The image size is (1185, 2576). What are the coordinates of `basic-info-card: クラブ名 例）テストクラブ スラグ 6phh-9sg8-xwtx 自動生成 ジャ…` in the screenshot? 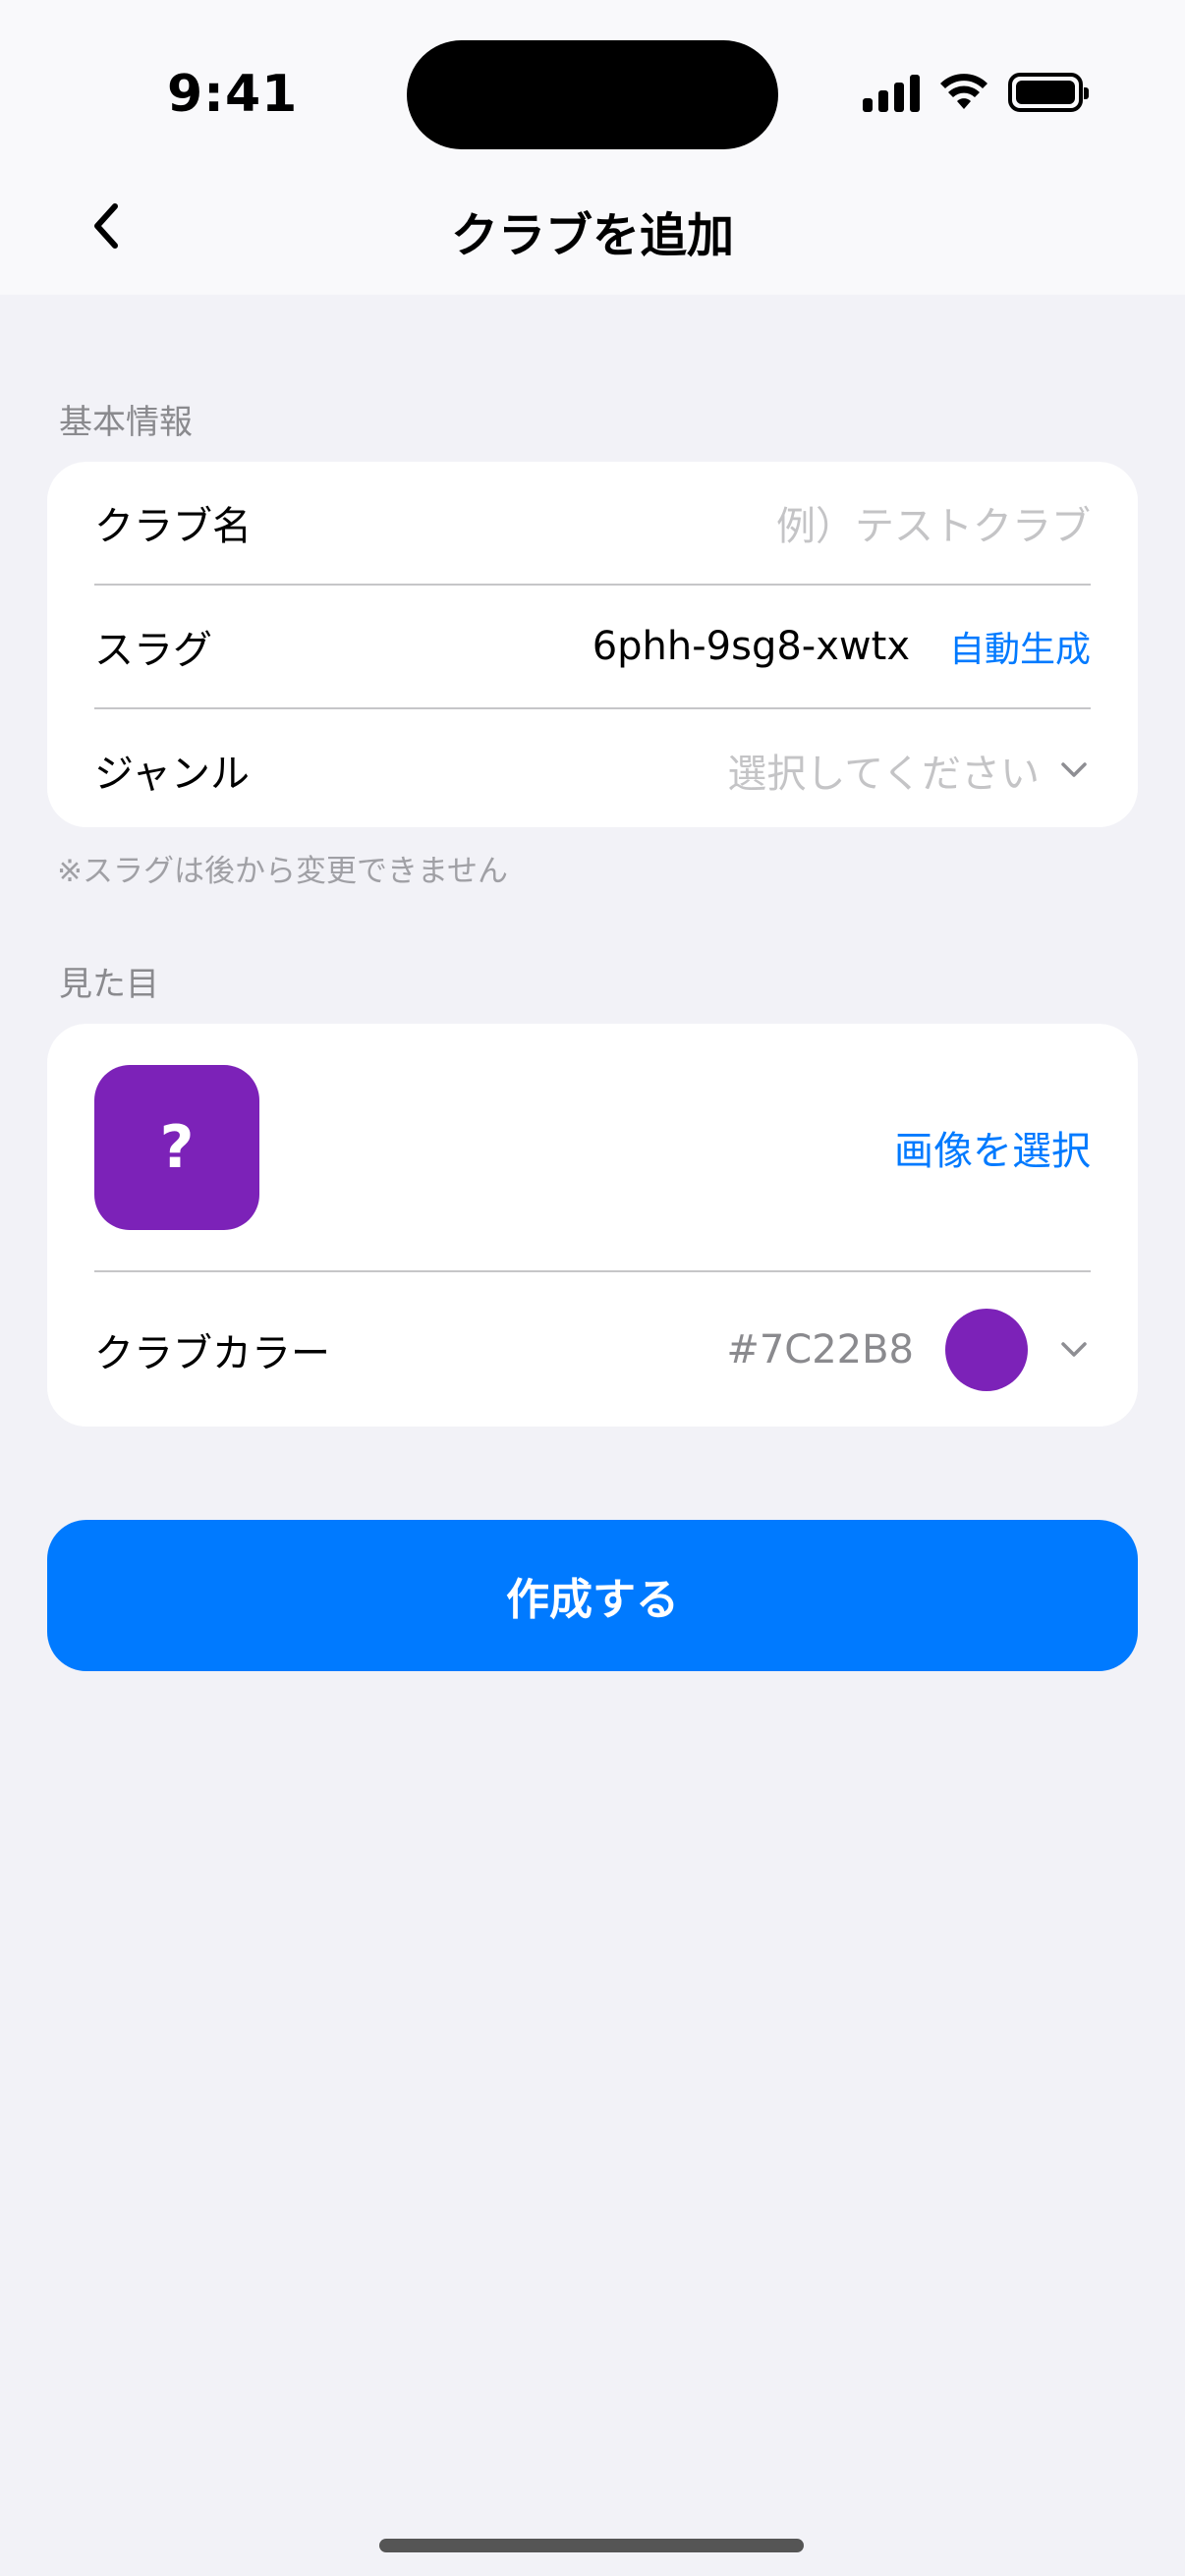 It's located at (592, 644).